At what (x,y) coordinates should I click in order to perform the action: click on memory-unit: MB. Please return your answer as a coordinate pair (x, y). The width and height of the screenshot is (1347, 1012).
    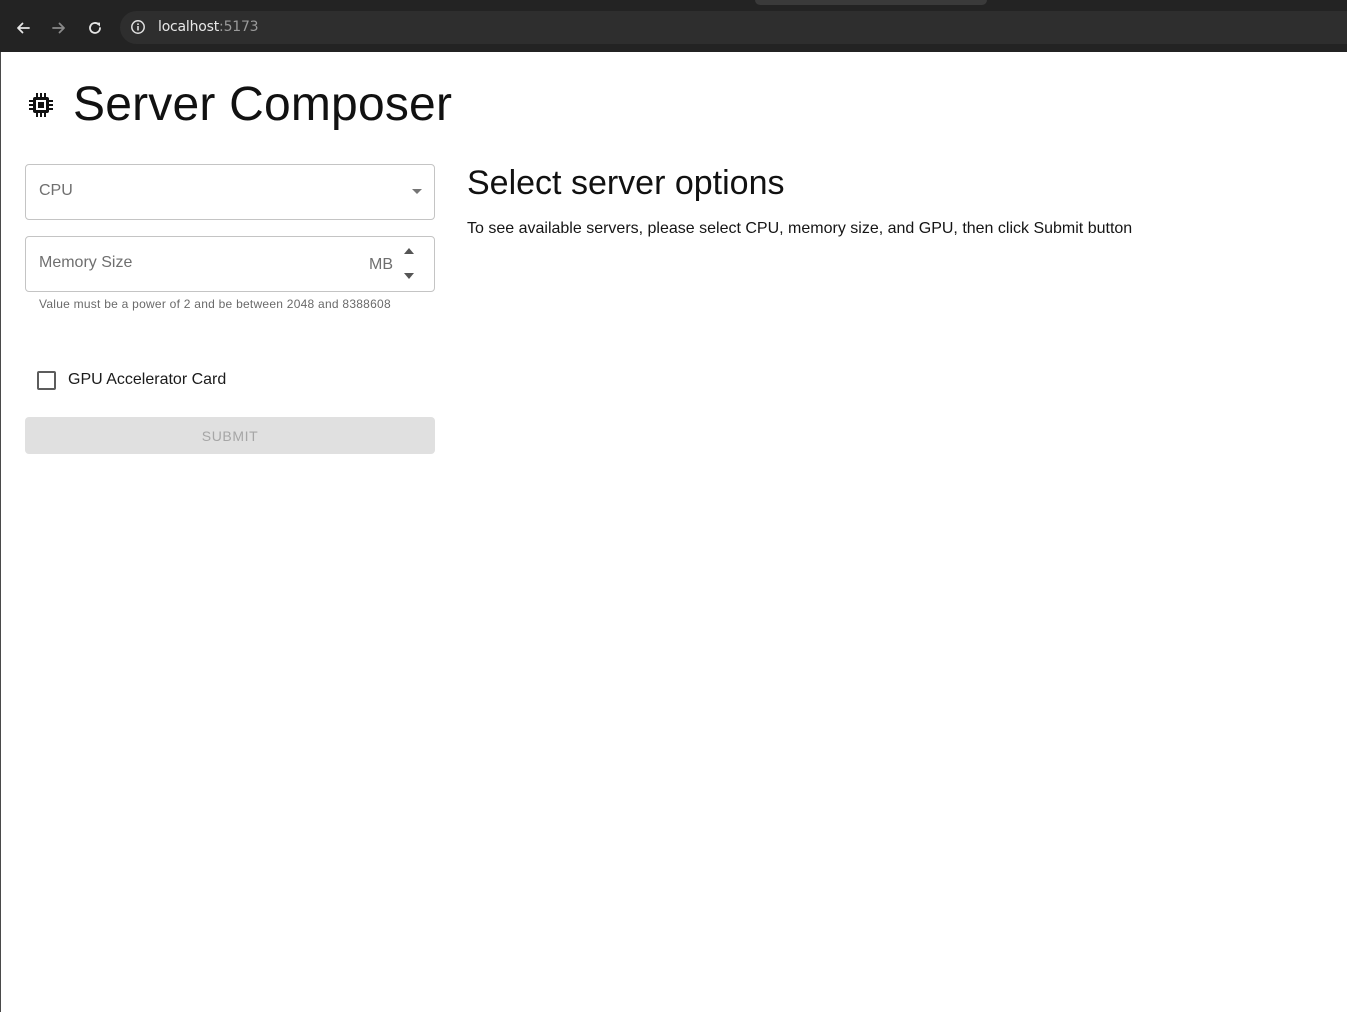
    Looking at the image, I should click on (381, 264).